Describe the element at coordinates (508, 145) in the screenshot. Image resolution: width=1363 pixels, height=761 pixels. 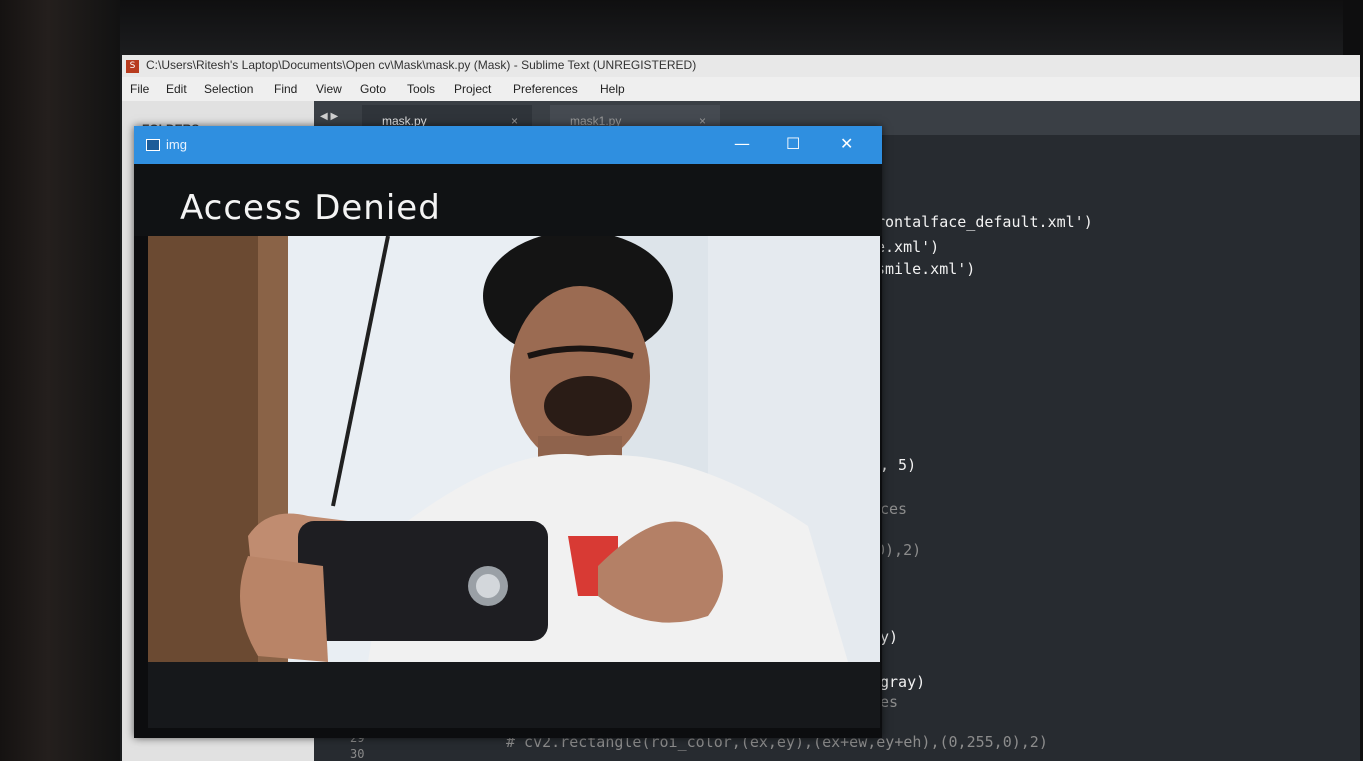
I see `cv-window-titlebar: img — ☐ ✕` at that location.